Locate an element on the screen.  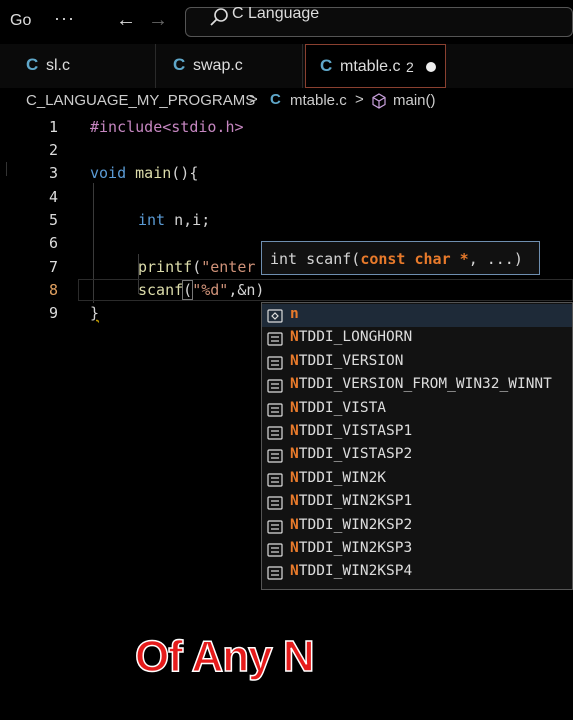
breadcrumb-file: mtable.c is located at coordinates (318, 100).